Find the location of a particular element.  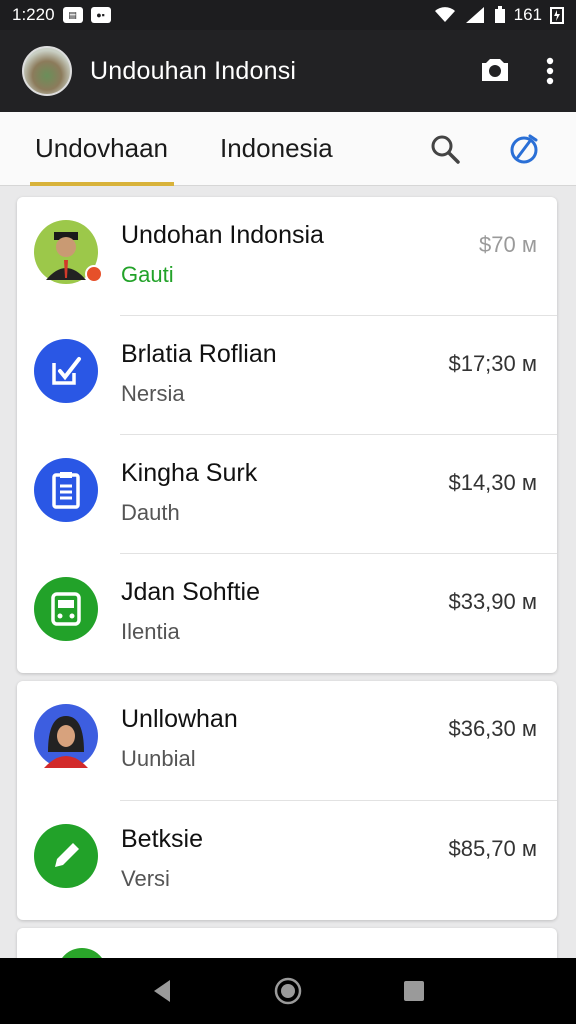

item-name: Brlatia Roflian is located at coordinates (199, 354).